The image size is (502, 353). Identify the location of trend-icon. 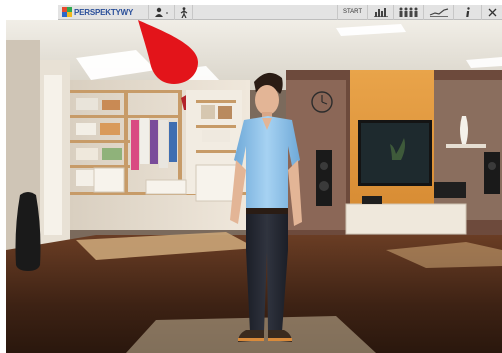
(438, 12).